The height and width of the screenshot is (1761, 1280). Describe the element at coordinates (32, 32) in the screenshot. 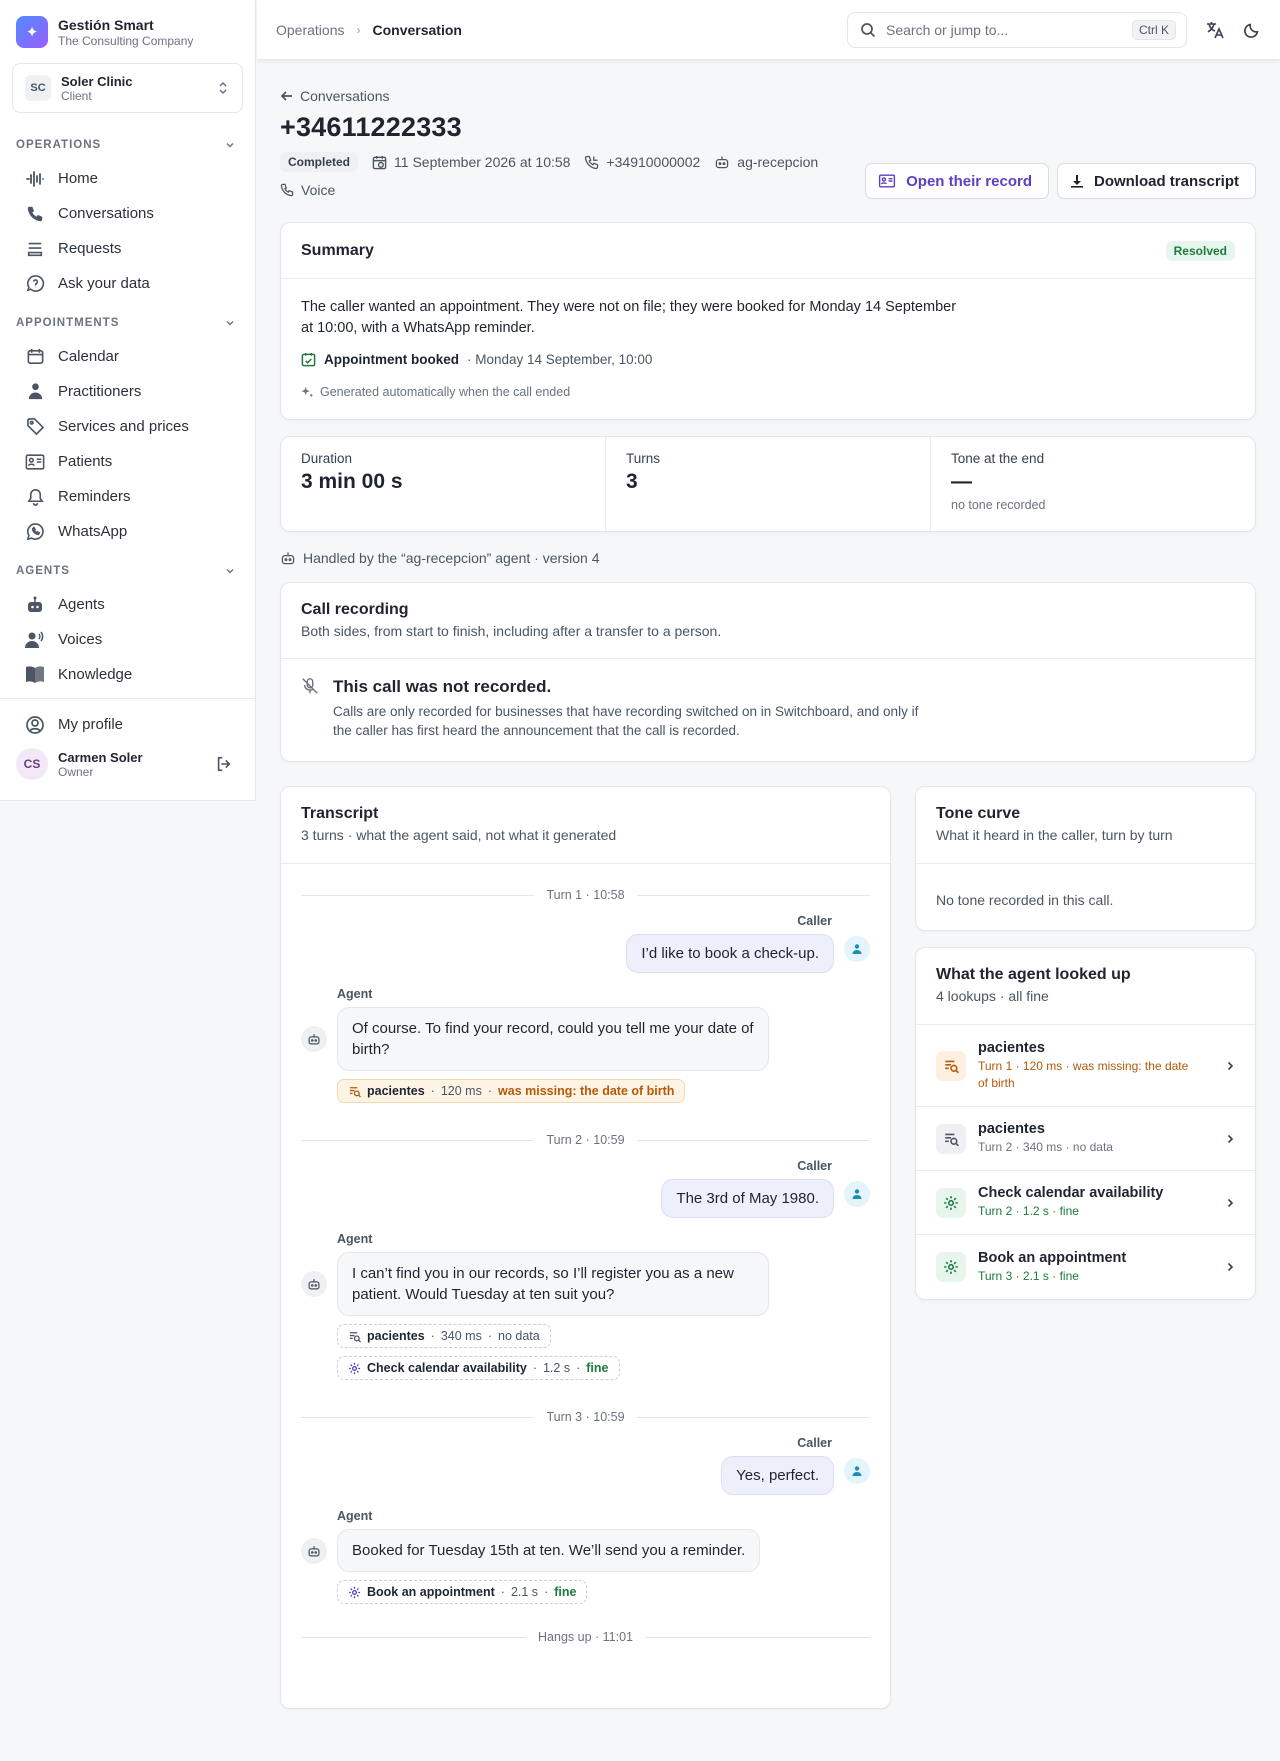

I see `brand-logo-icon: ✦` at that location.